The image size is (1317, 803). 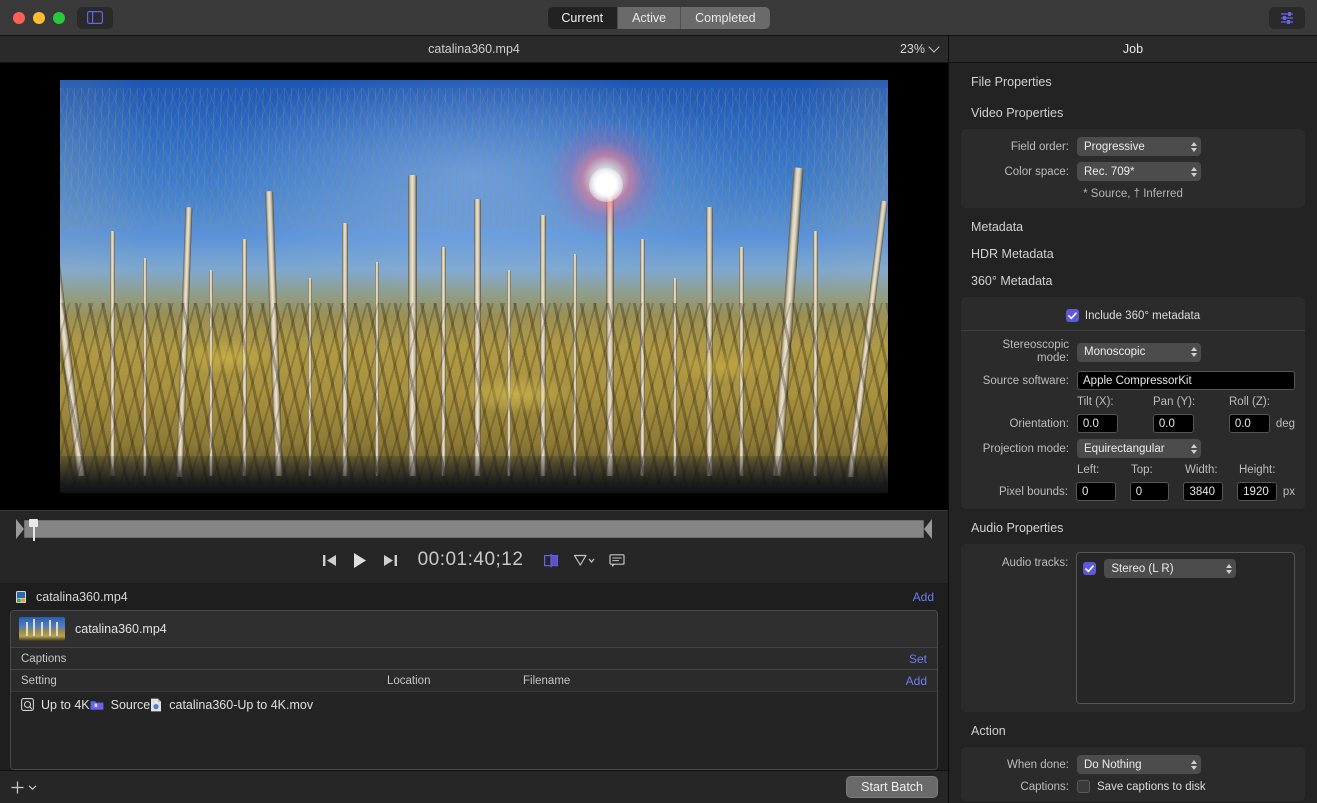 What do you see at coordinates (1090, 568) in the screenshot?
I see `audio-track-checkbox` at bounding box center [1090, 568].